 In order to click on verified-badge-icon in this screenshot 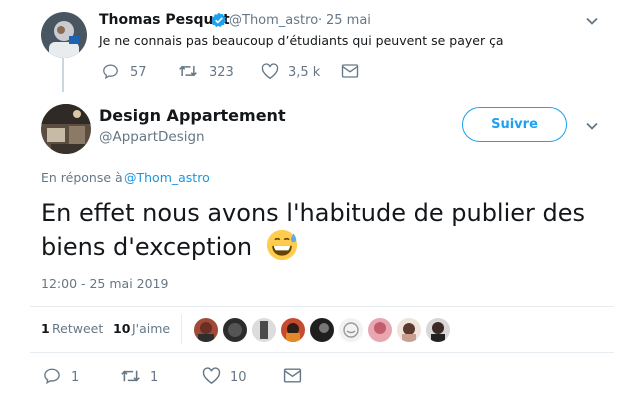, I will do `click(219, 20)`.